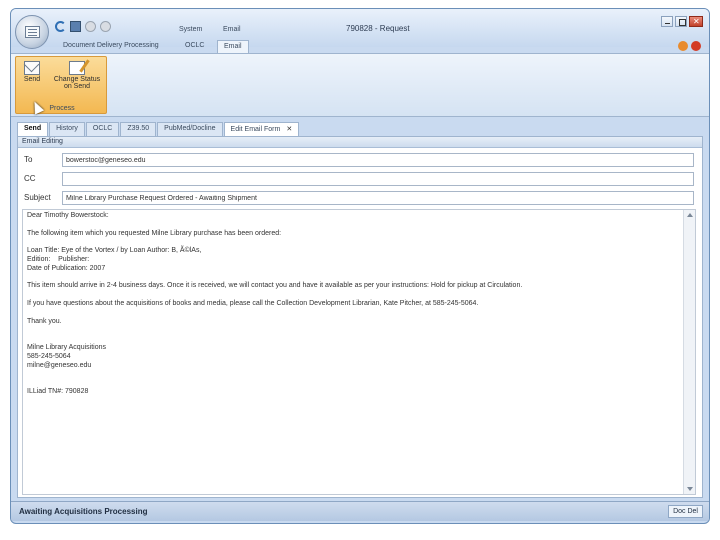  Describe the element at coordinates (58, 391) in the screenshot. I see `body-line: ILLiad TN#: 790828` at that location.